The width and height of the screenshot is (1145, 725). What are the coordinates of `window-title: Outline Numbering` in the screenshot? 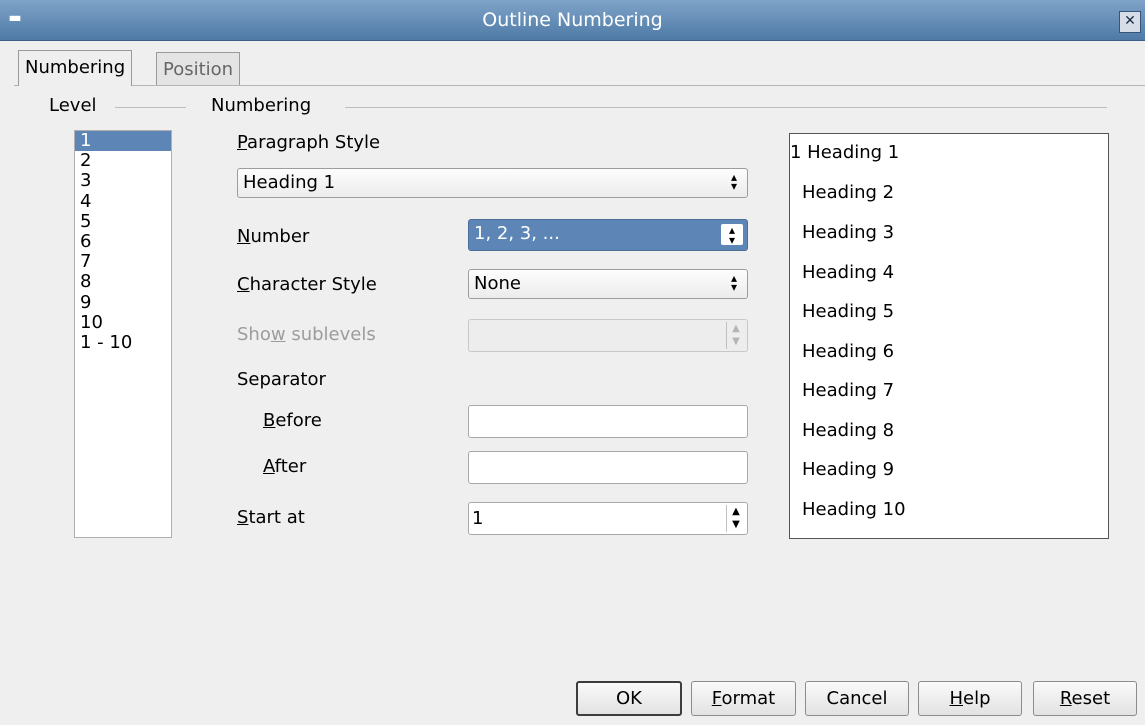 It's located at (572, 20).